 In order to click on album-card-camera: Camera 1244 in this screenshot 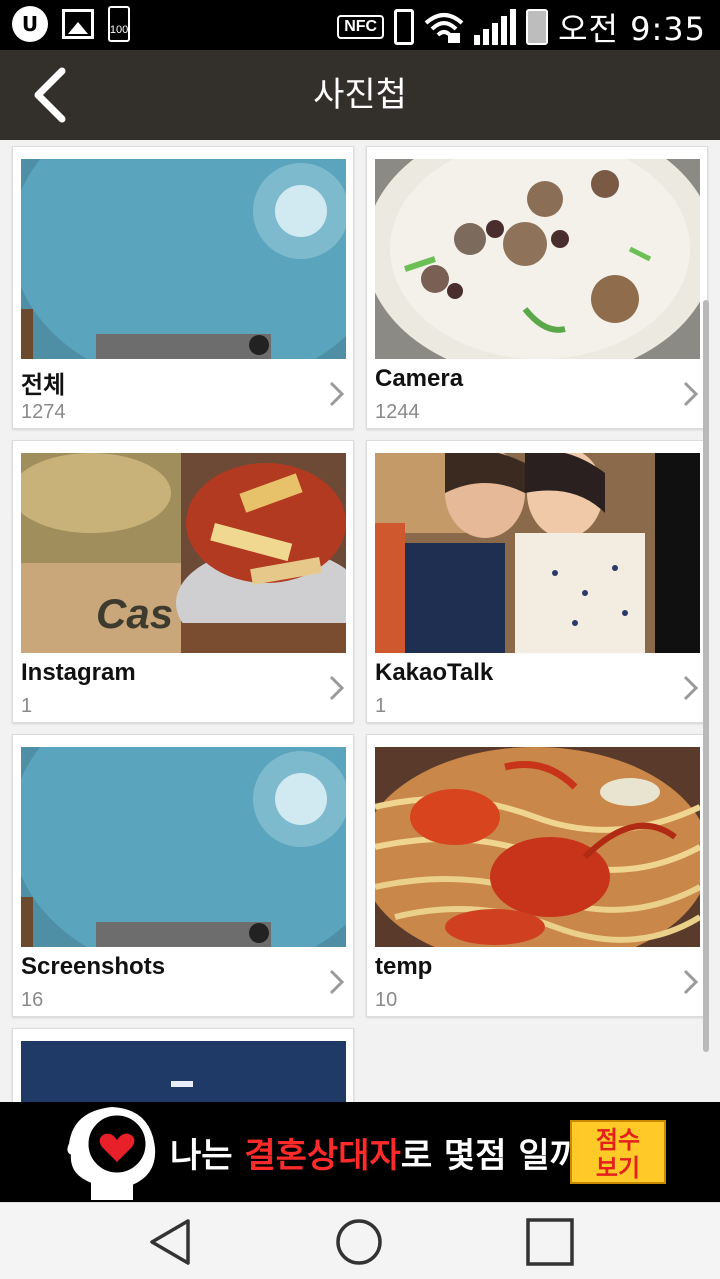, I will do `click(537, 287)`.